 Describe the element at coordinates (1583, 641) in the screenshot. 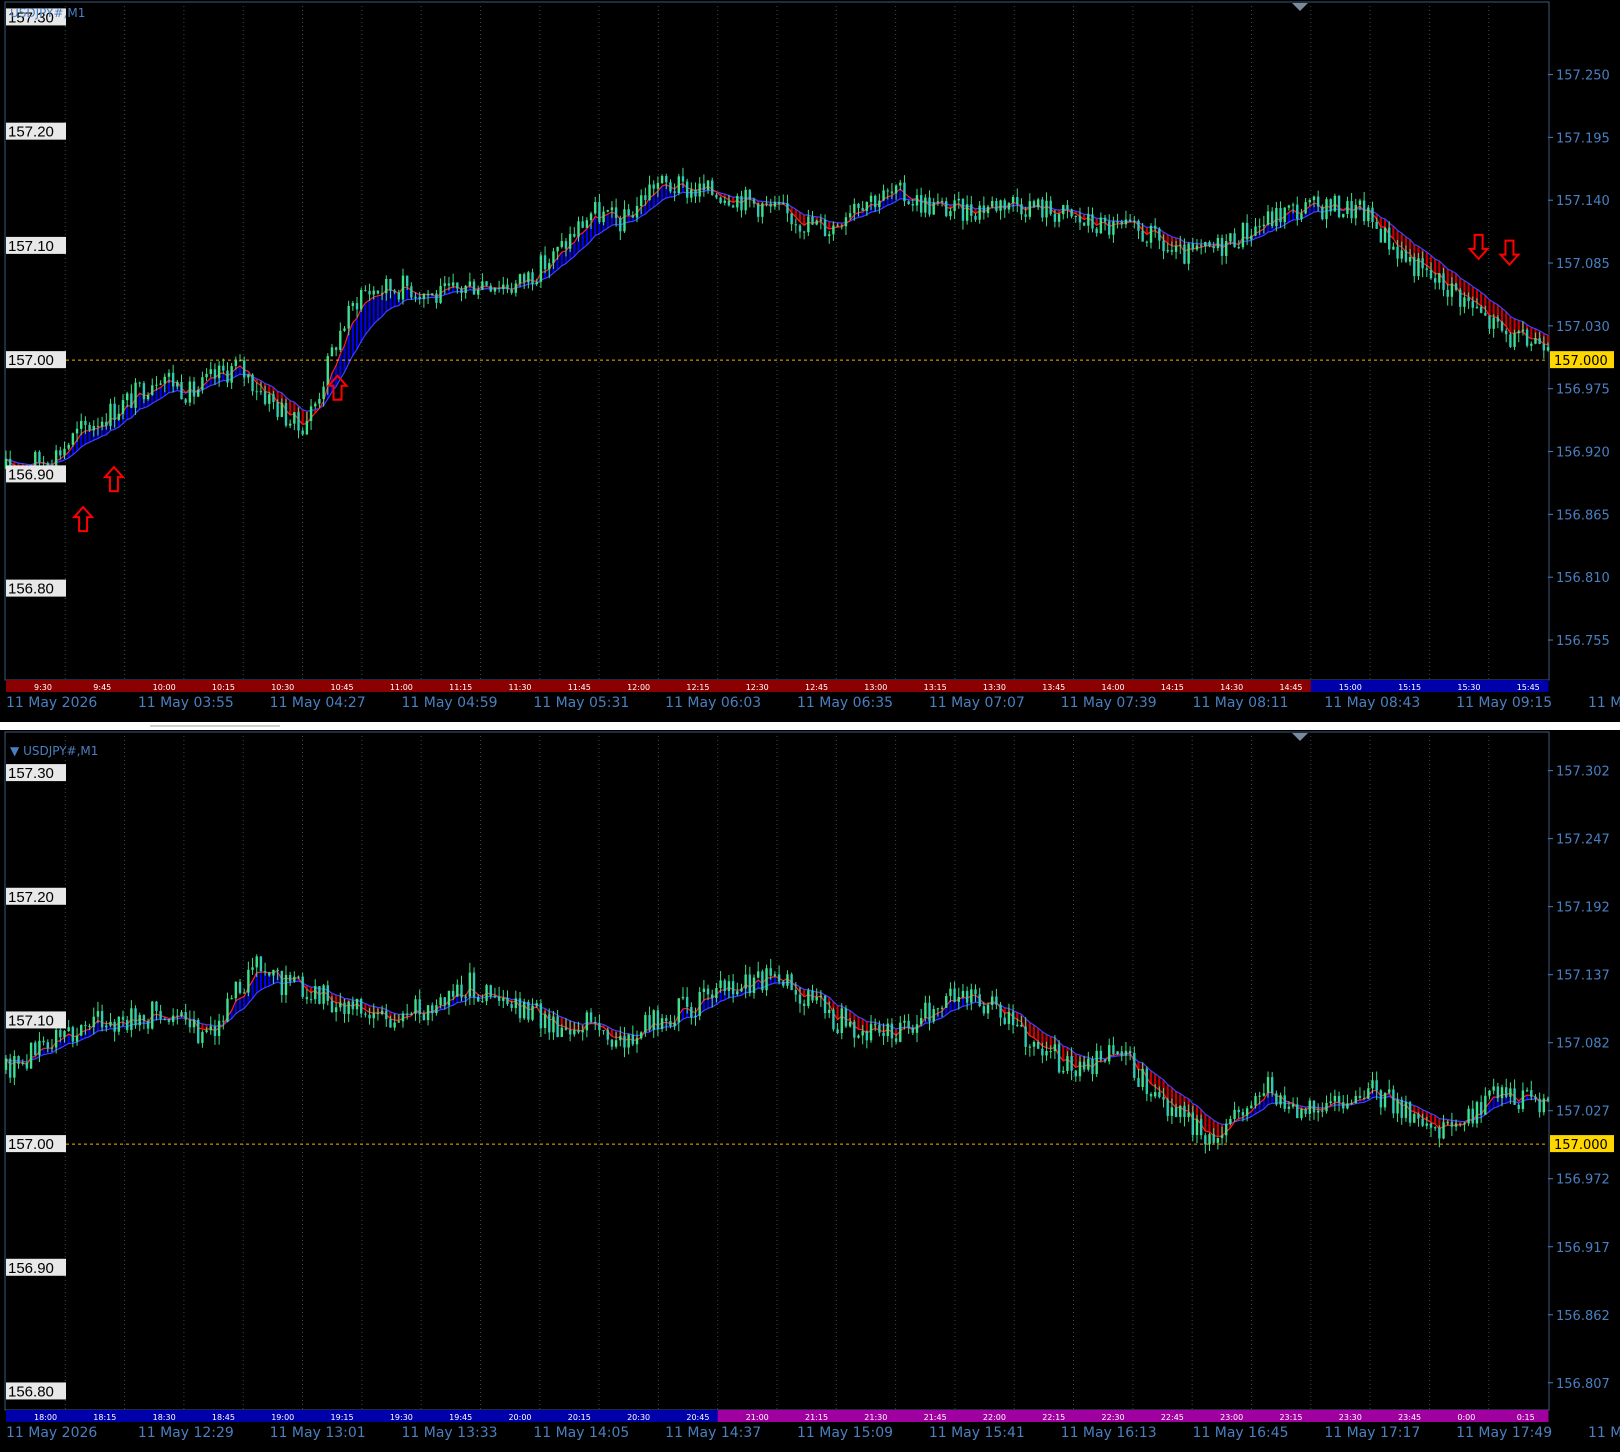

I see `price-axis-label: 156.755` at that location.